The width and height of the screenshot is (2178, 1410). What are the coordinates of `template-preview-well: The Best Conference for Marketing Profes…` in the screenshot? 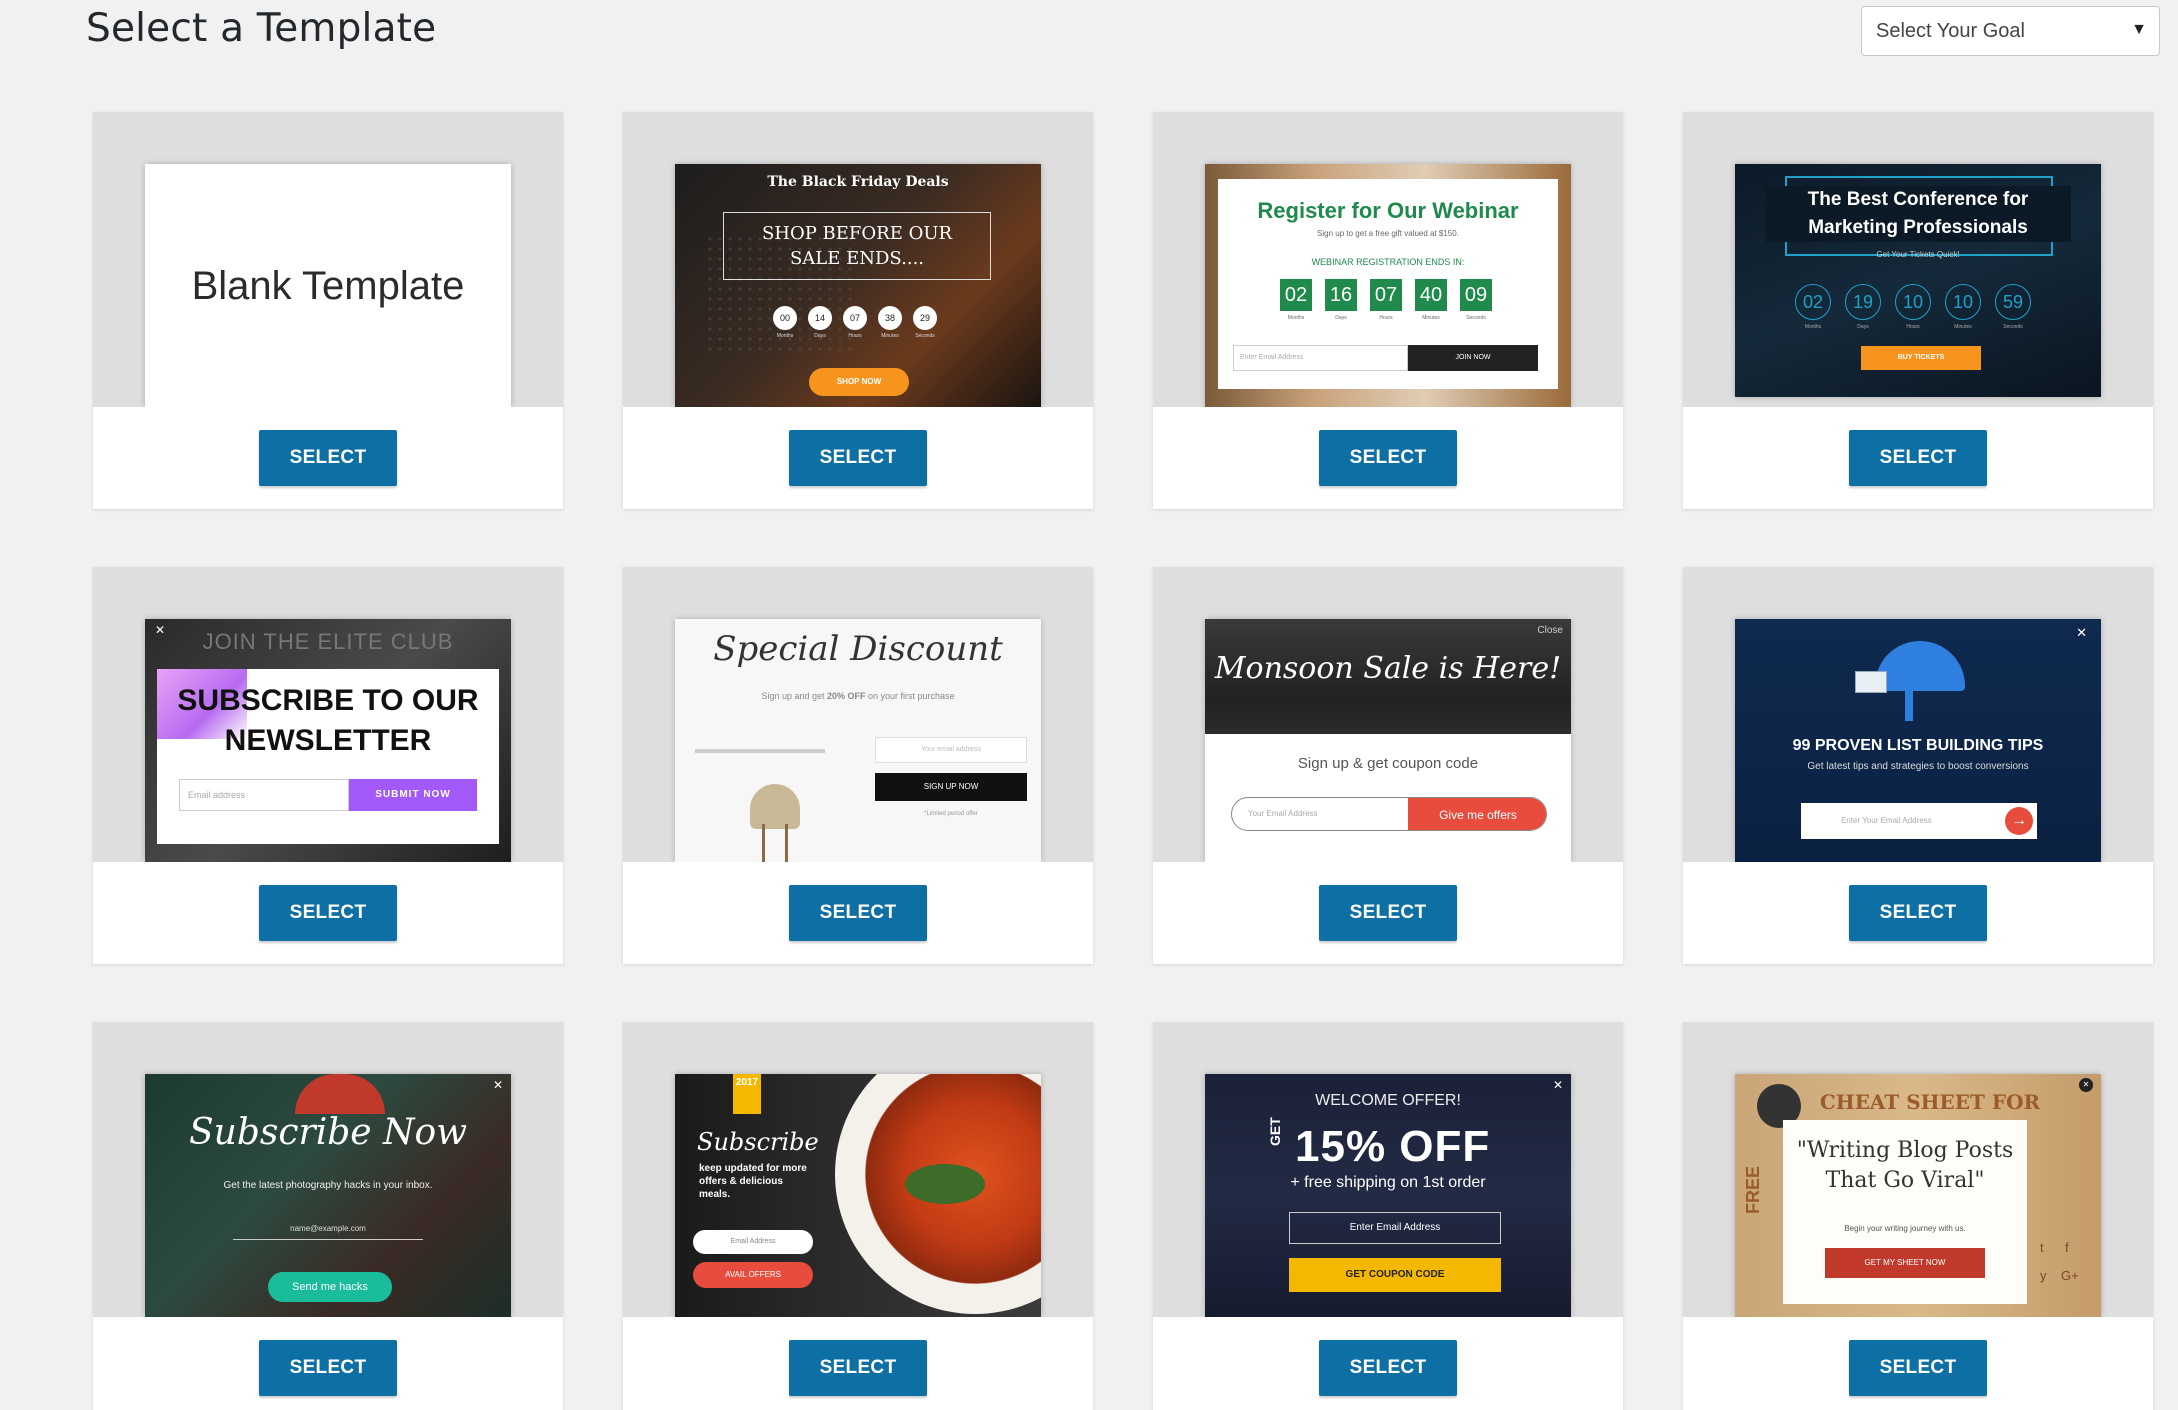 It's located at (1918, 259).